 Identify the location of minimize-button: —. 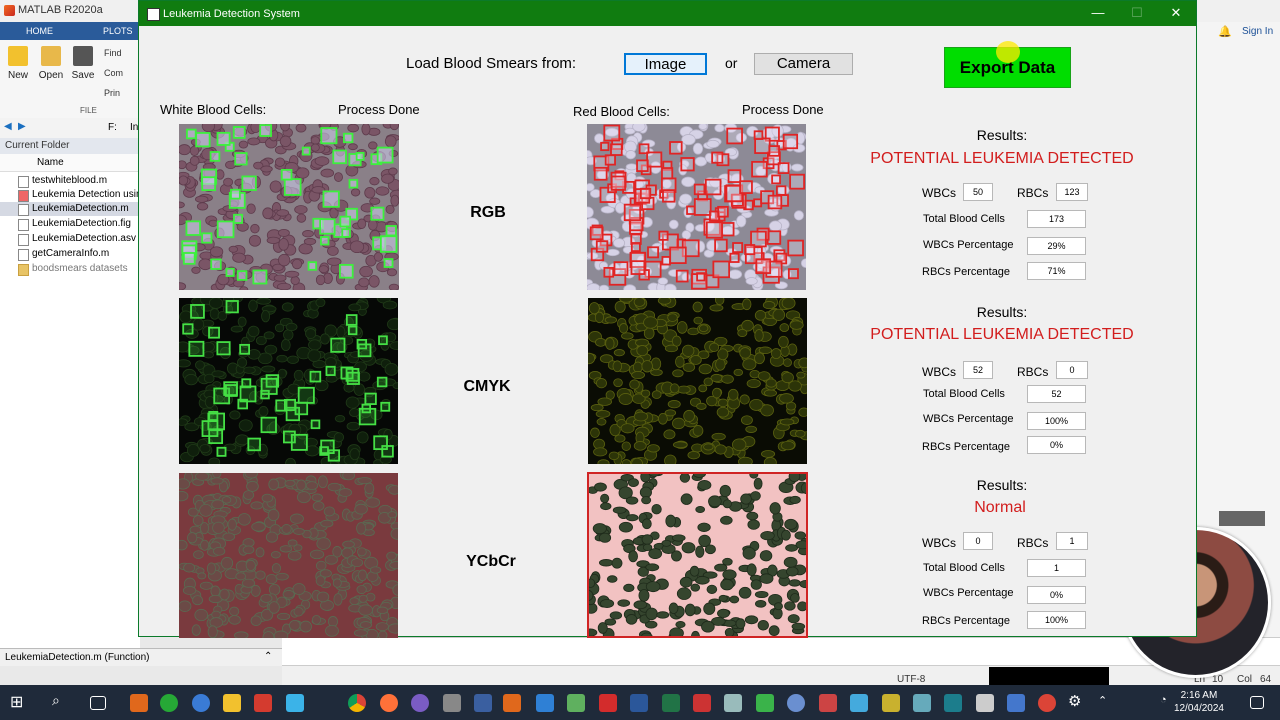
(1098, 13).